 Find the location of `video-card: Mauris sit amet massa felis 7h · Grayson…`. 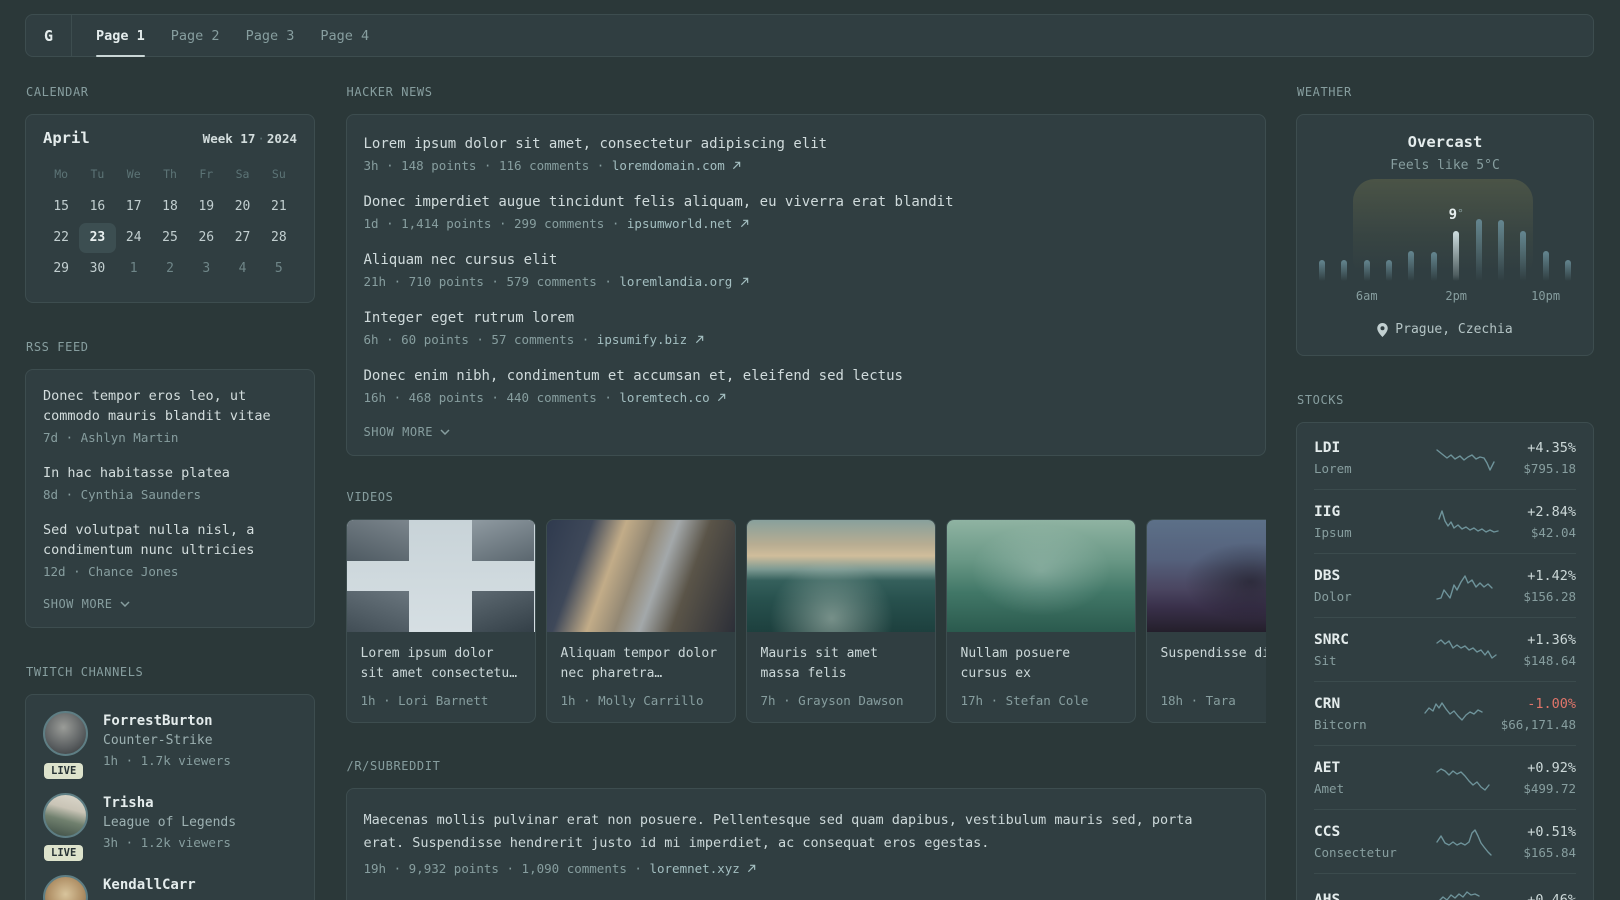

video-card: Mauris sit amet massa felis 7h · Grayson… is located at coordinates (840, 621).